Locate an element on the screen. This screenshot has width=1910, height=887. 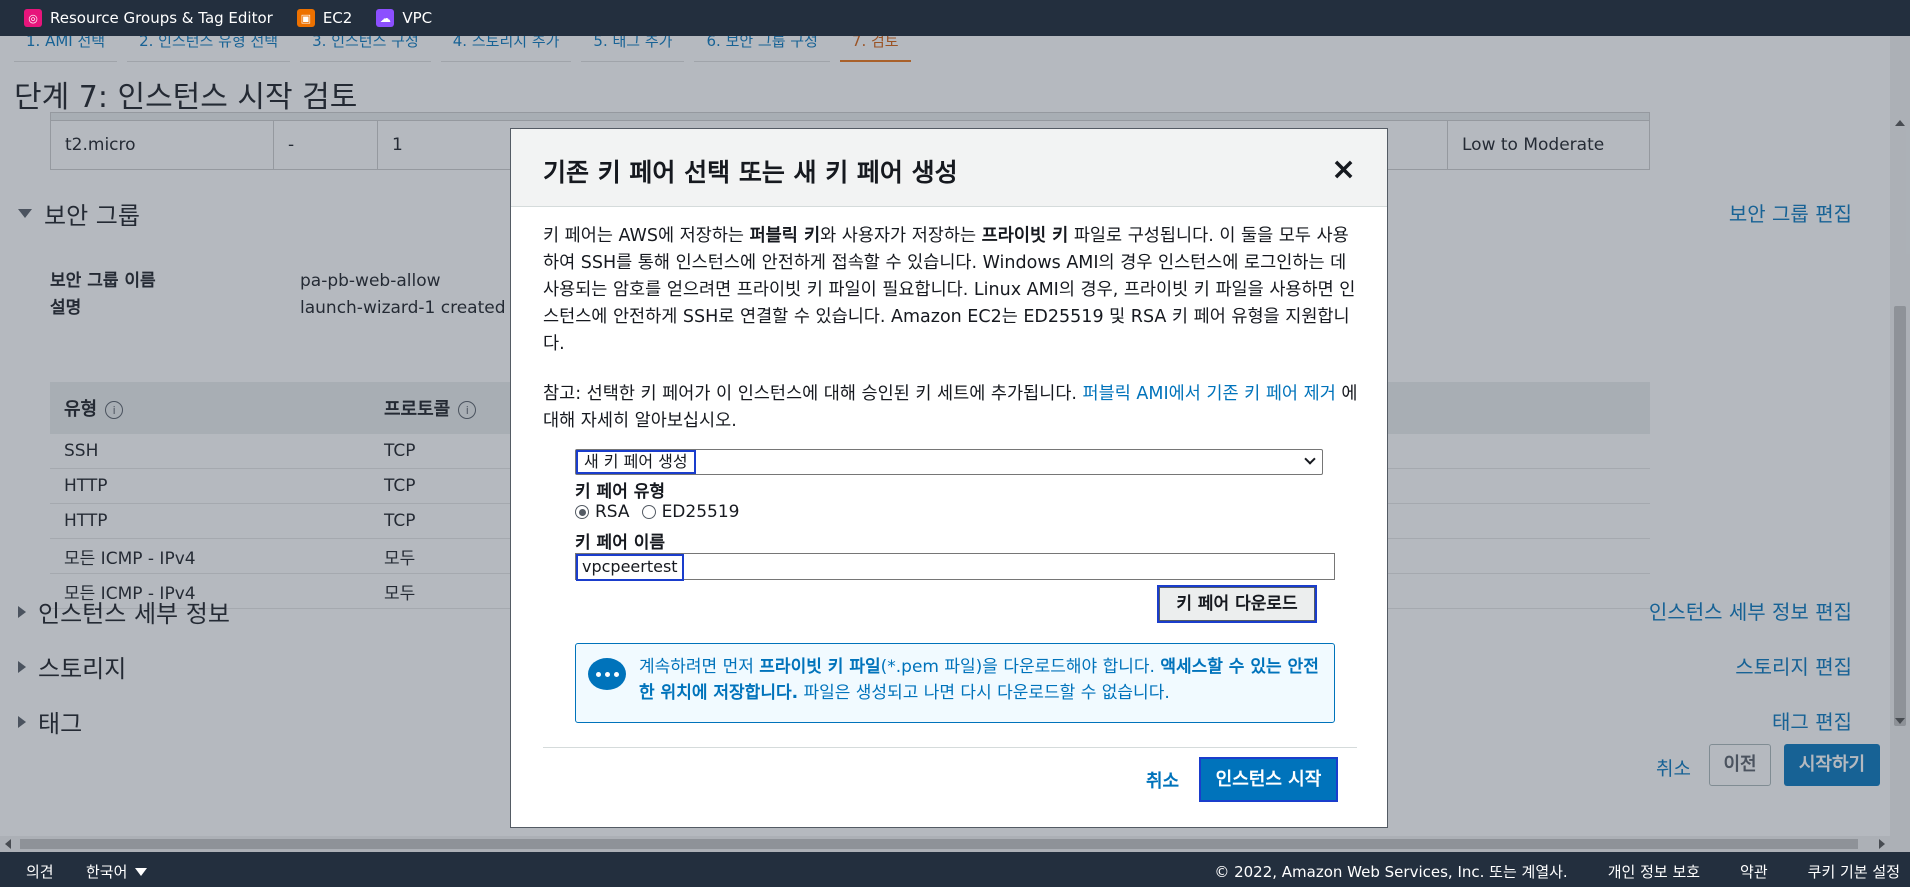
cookie-preferences-link: 쿠키 기본 설정 is located at coordinates (1854, 871).